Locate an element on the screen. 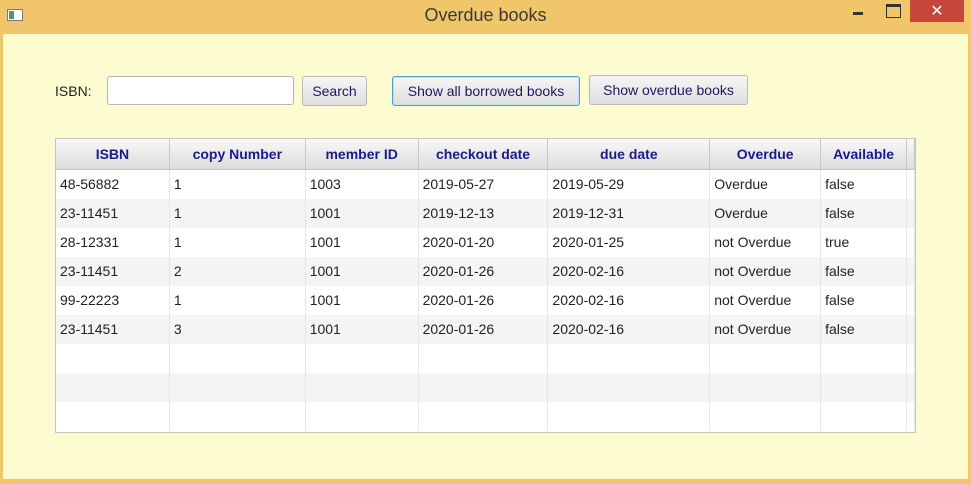  table-cell-overdue: Overdue is located at coordinates (766, 213).